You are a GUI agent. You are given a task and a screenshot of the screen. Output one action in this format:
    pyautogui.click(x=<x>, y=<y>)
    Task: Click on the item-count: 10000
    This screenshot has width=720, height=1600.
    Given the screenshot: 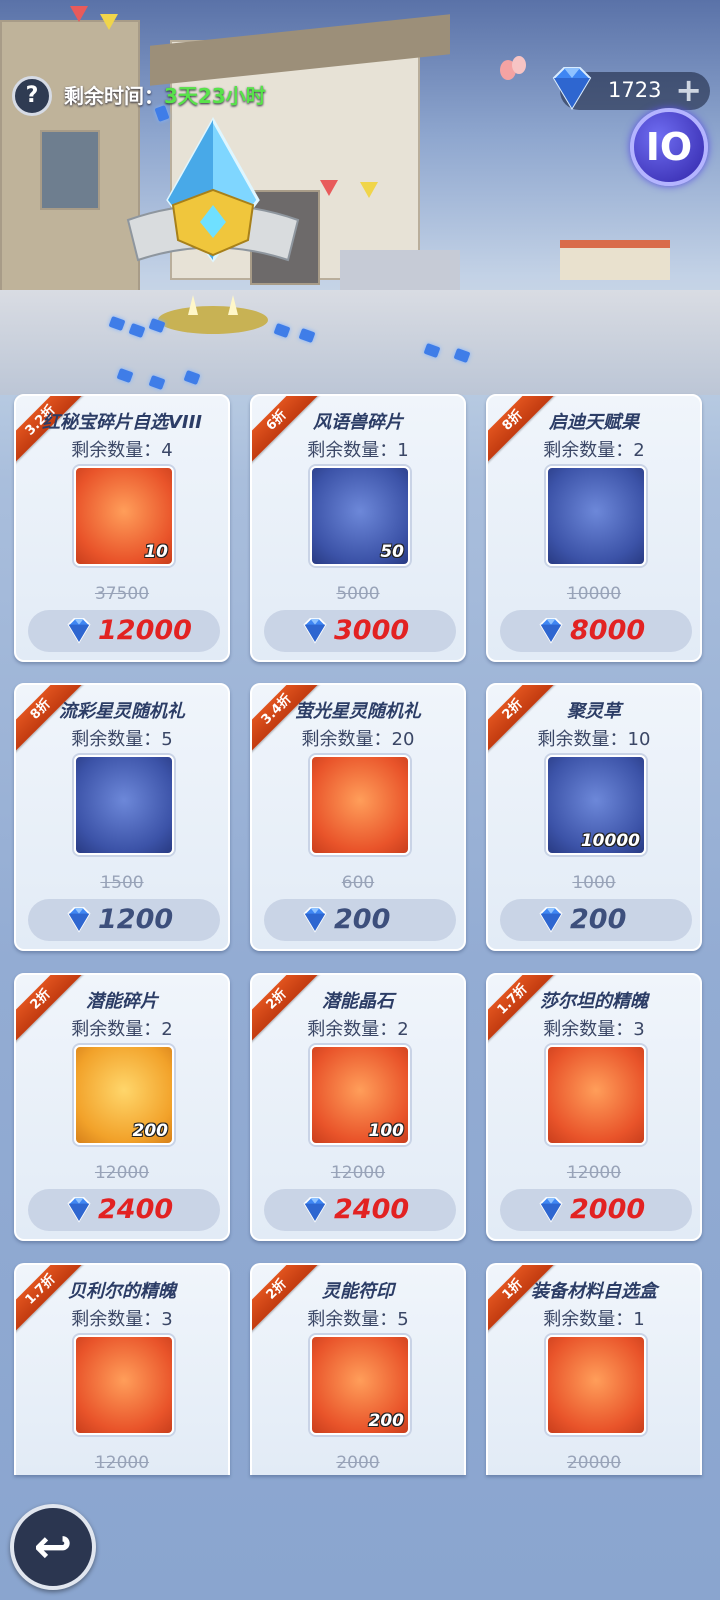 What is the action you would take?
    pyautogui.click(x=610, y=841)
    